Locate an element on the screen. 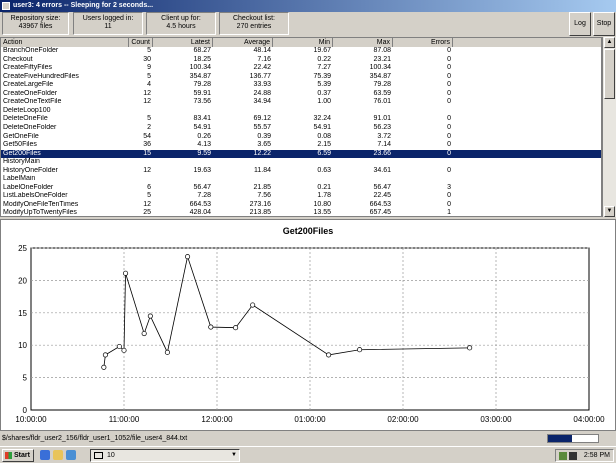 This screenshot has width=616, height=463. cell-min is located at coordinates (303, 111).